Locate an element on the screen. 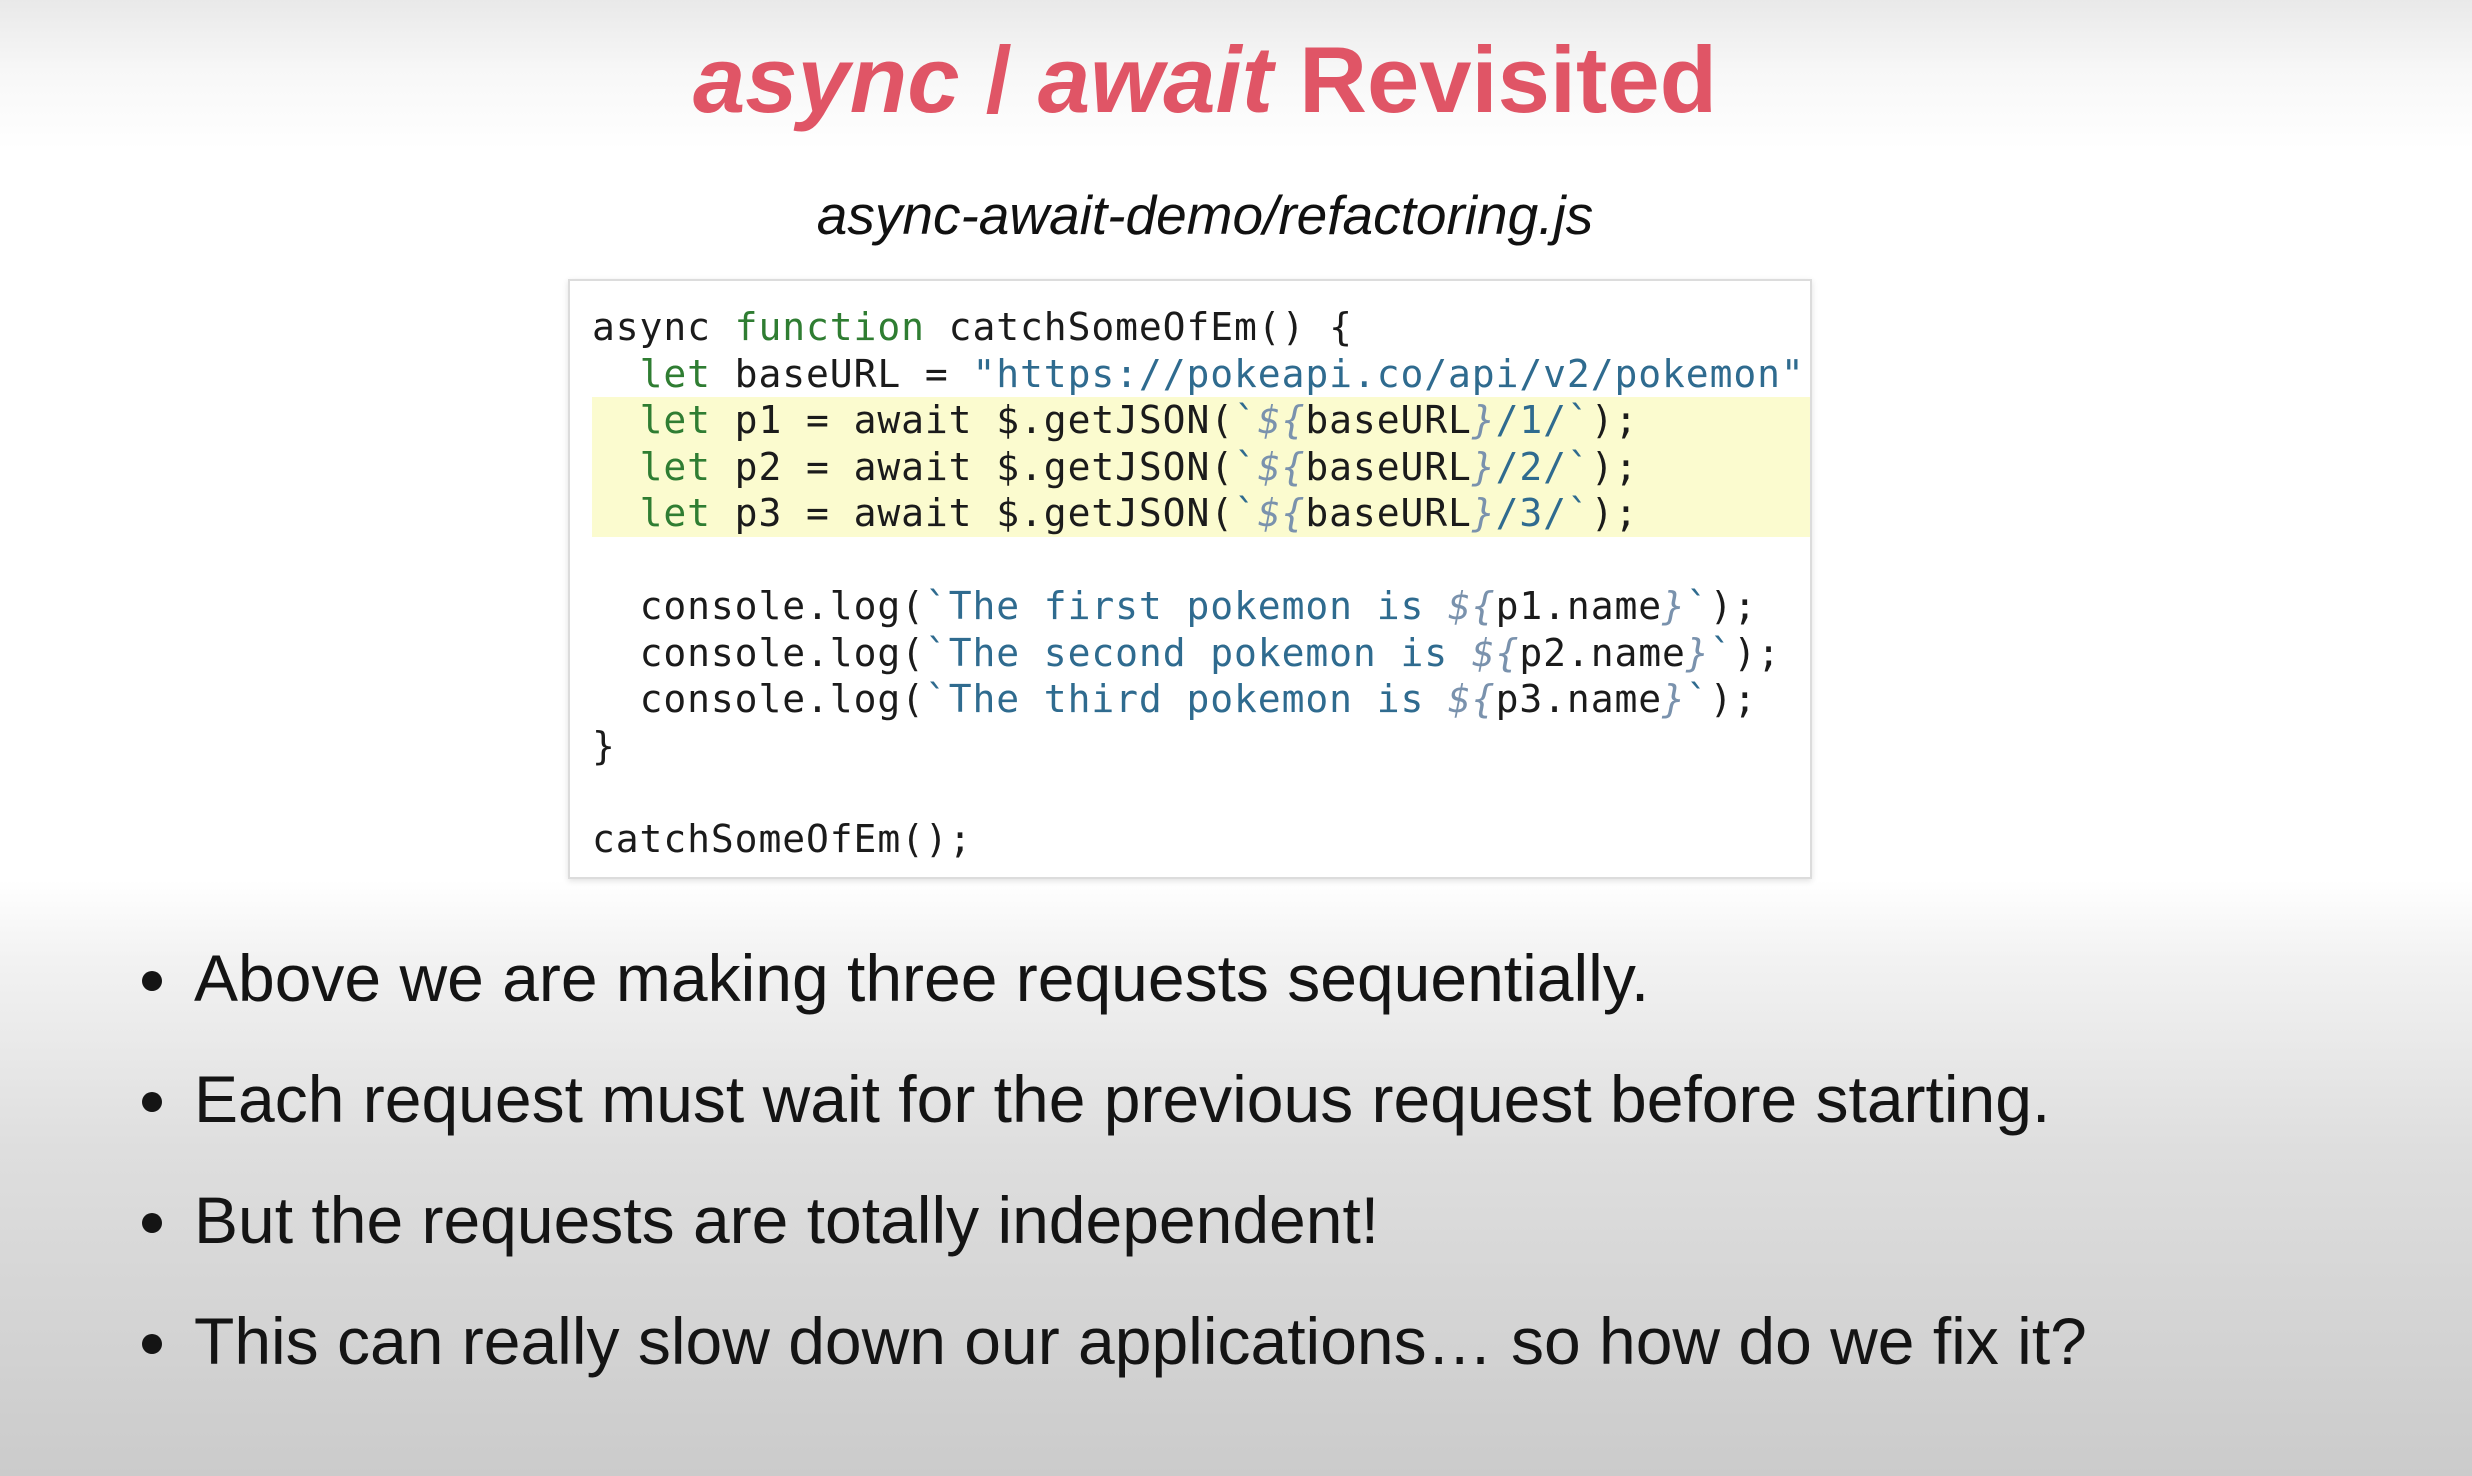 The image size is (2472, 1476). code-token: p3.name is located at coordinates (1579, 699).